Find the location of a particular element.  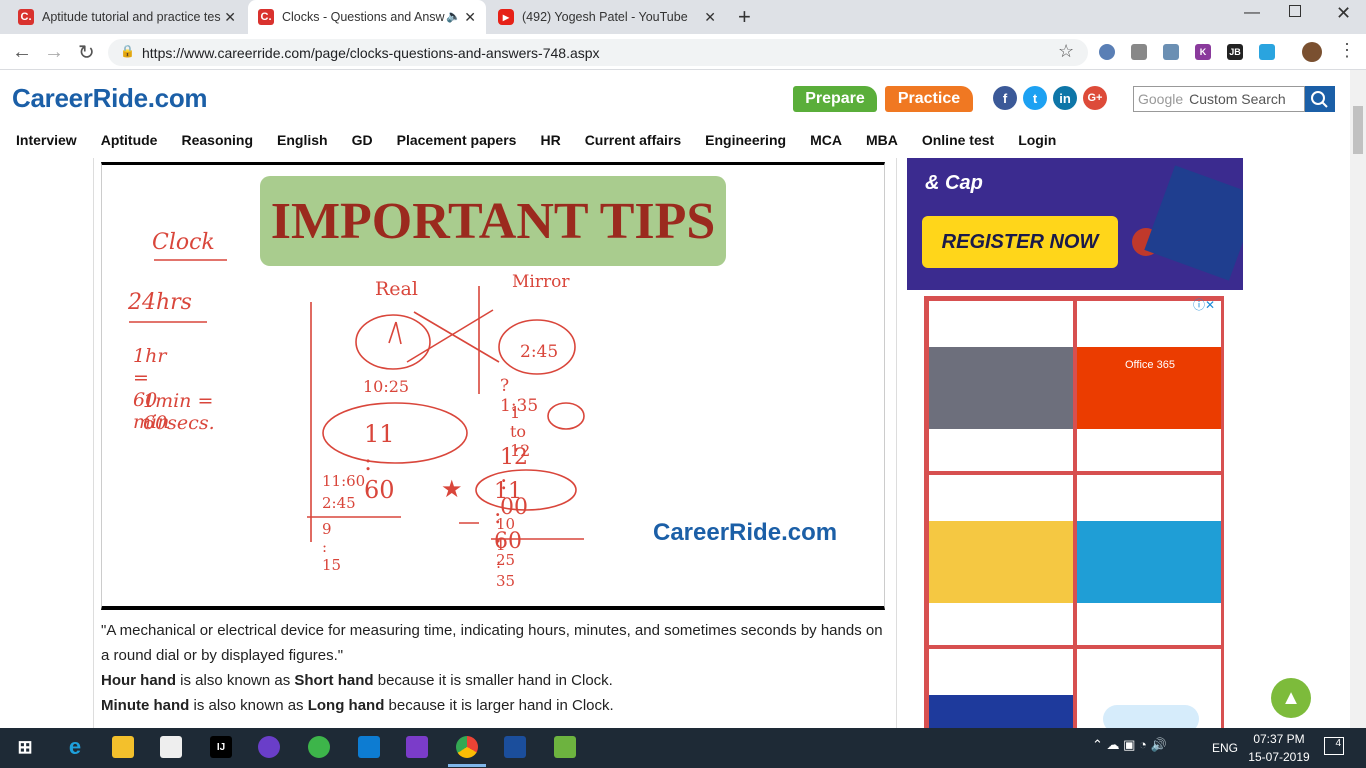

lock-icon: 🔒 is located at coordinates (127, 51).